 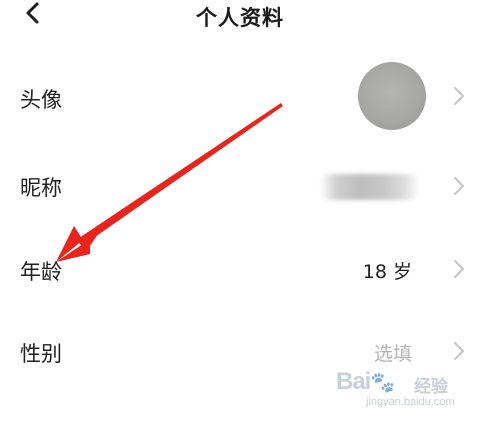 What do you see at coordinates (41, 354) in the screenshot?
I see `gender-label: 性别` at bounding box center [41, 354].